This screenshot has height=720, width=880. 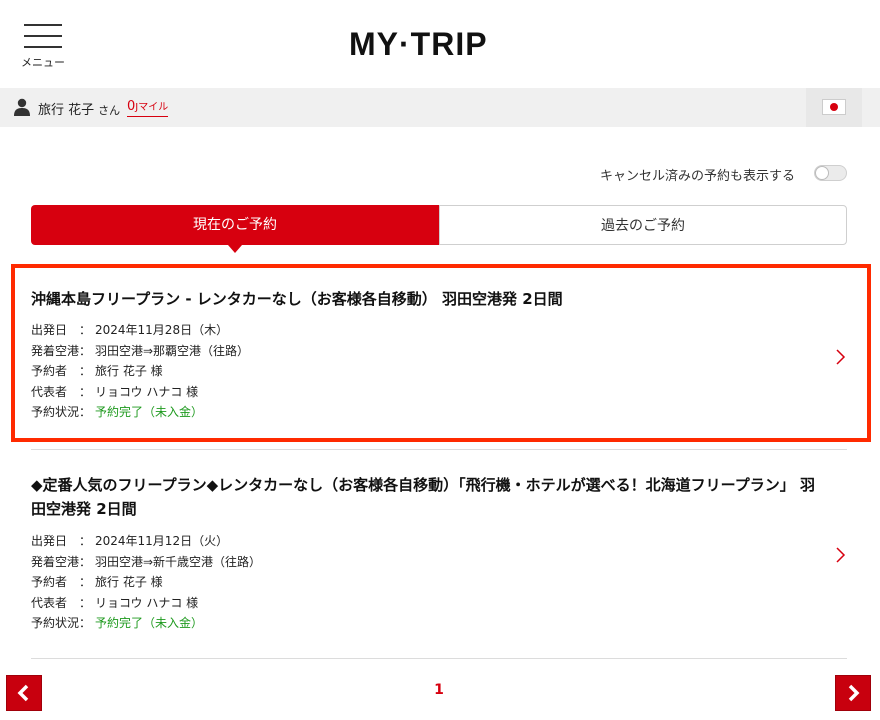 I want to click on logo: MY·TRIP, so click(x=440, y=44).